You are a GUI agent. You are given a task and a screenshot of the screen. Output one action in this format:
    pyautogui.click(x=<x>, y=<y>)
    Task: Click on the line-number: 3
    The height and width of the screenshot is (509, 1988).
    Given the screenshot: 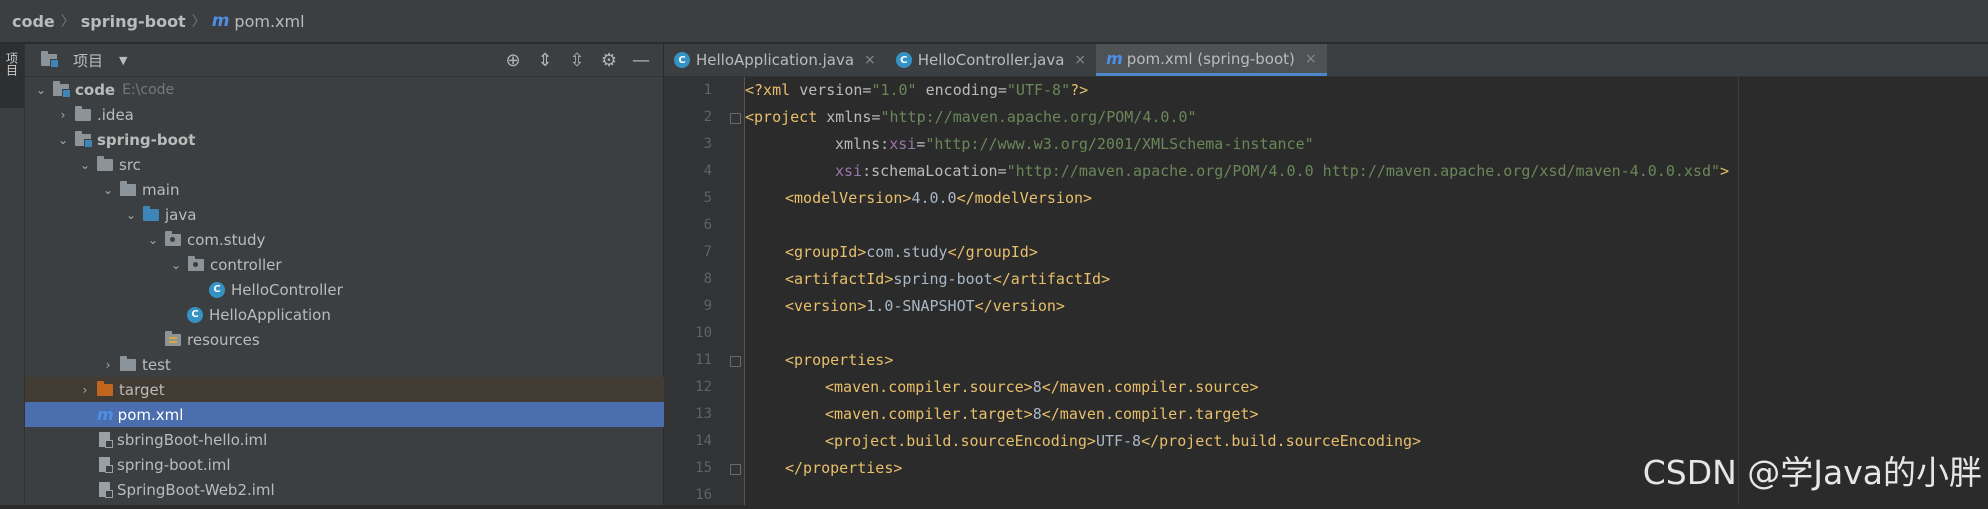 What is the action you would take?
    pyautogui.click(x=707, y=144)
    